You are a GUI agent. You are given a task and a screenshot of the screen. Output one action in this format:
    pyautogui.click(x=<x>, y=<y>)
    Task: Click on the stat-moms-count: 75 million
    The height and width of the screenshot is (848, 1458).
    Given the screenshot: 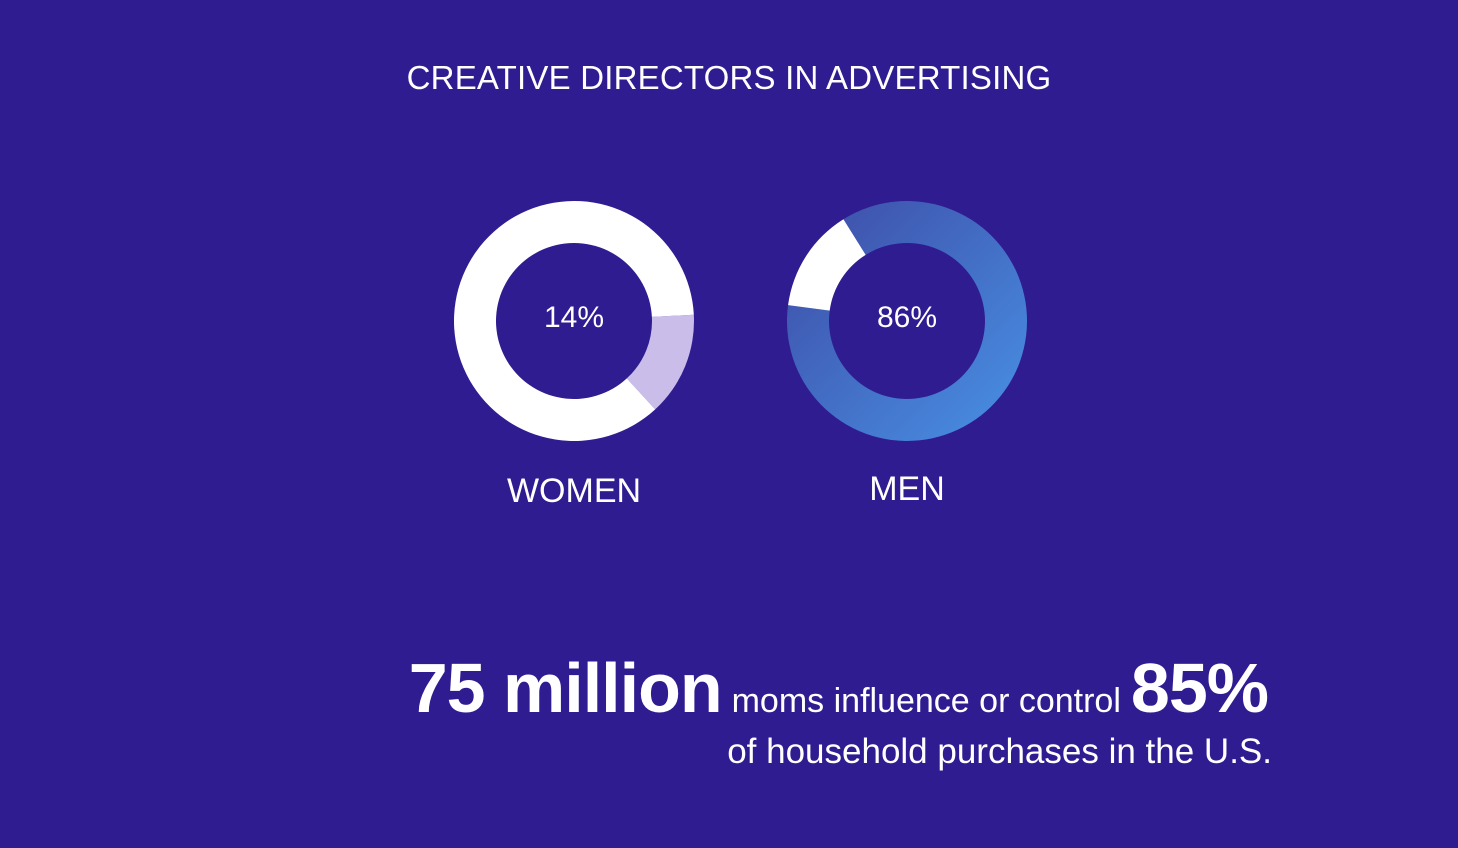 What is the action you would take?
    pyautogui.click(x=565, y=688)
    